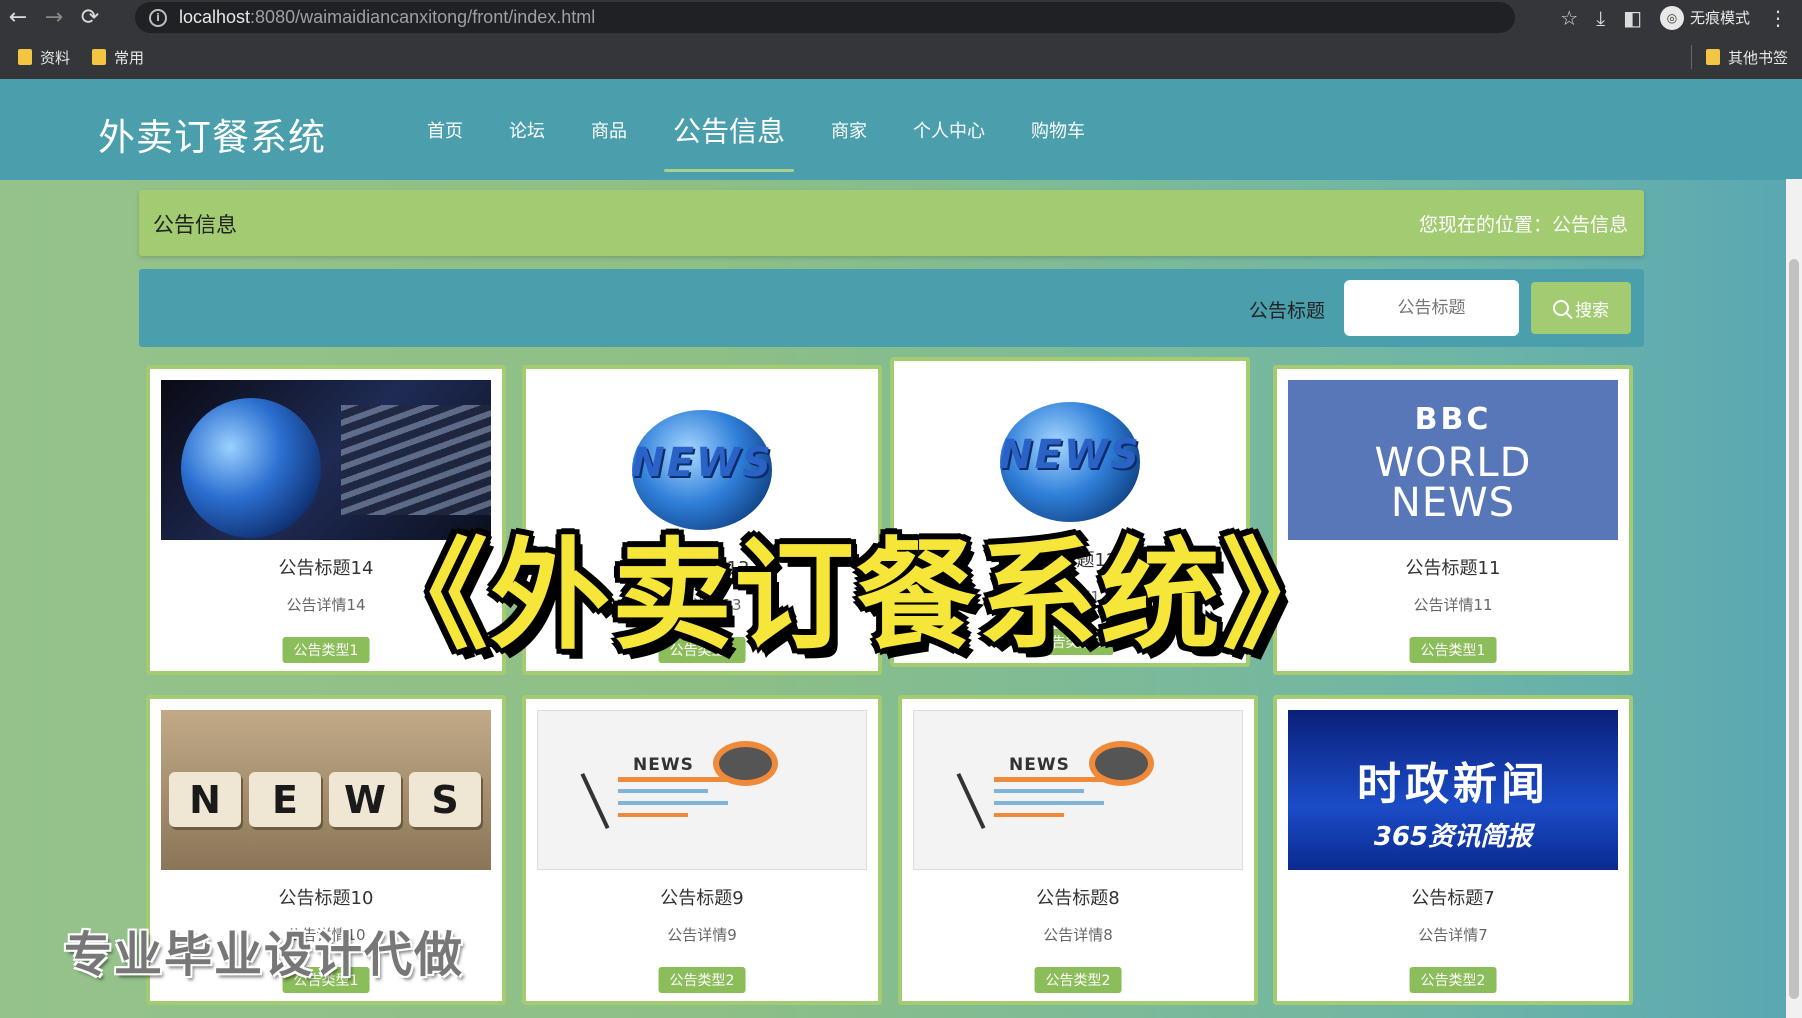 The width and height of the screenshot is (1802, 1018). Describe the element at coordinates (285, 799) in the screenshot. I see `letter-block: E` at that location.